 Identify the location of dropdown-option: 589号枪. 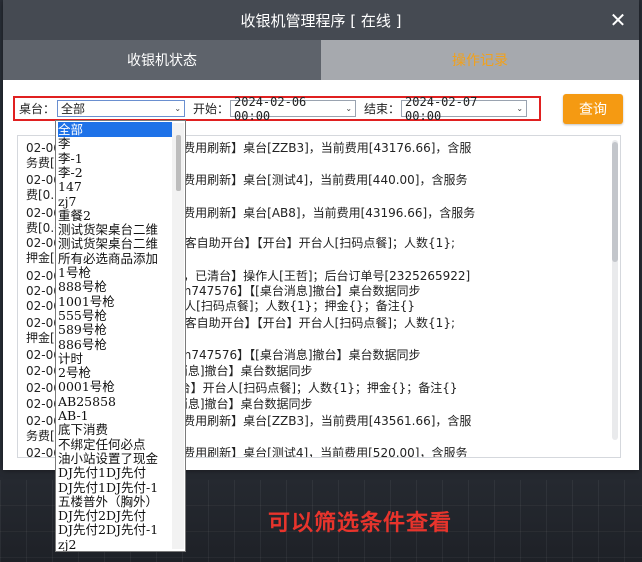
(115, 329).